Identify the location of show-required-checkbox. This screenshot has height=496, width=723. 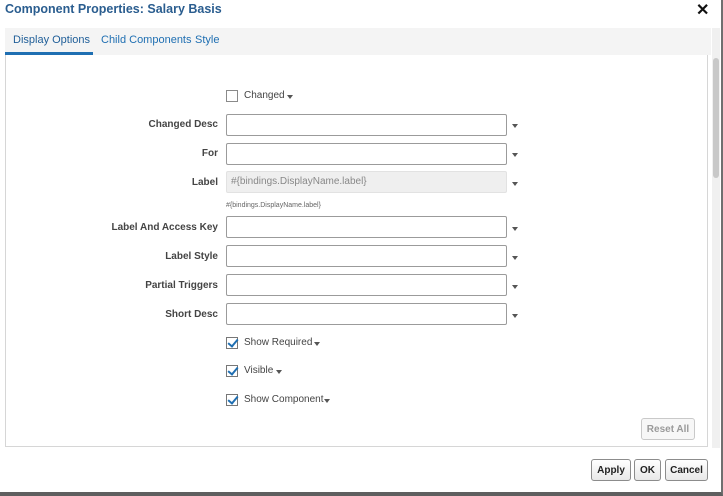
(232, 343).